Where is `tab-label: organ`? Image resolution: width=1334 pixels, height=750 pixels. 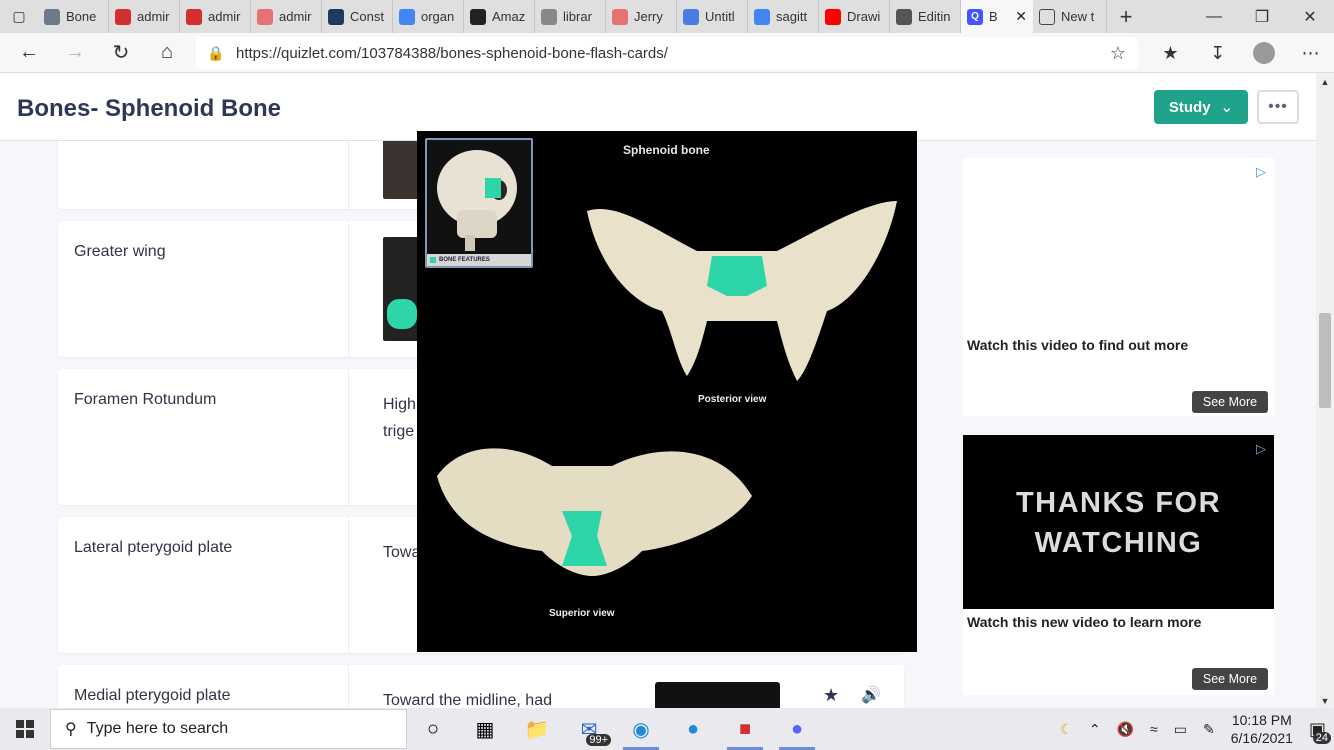
tab-label: organ is located at coordinates (438, 16).